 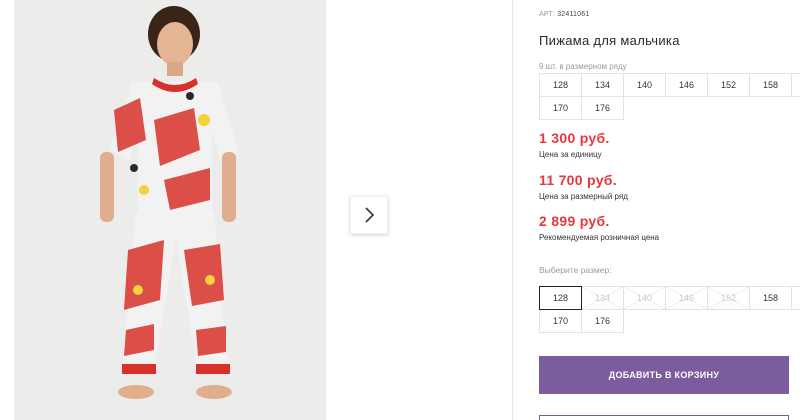 What do you see at coordinates (578, 180) in the screenshot?
I see `series-price: 11 700 руб.` at bounding box center [578, 180].